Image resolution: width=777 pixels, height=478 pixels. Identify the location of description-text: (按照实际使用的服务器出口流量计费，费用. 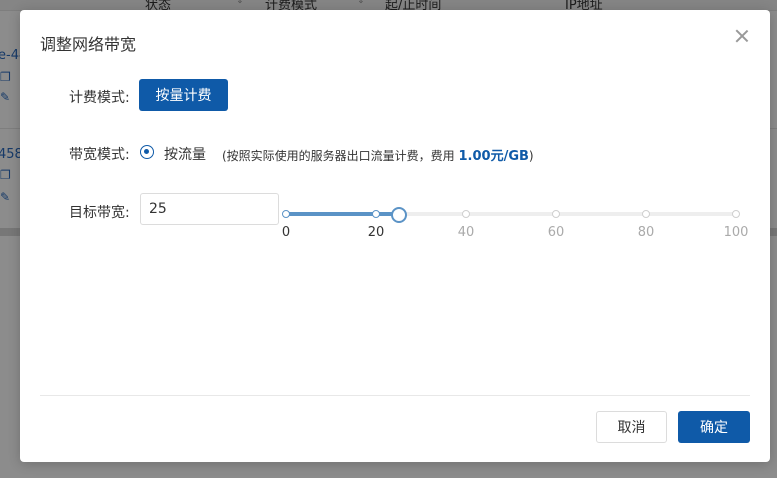
(340, 156).